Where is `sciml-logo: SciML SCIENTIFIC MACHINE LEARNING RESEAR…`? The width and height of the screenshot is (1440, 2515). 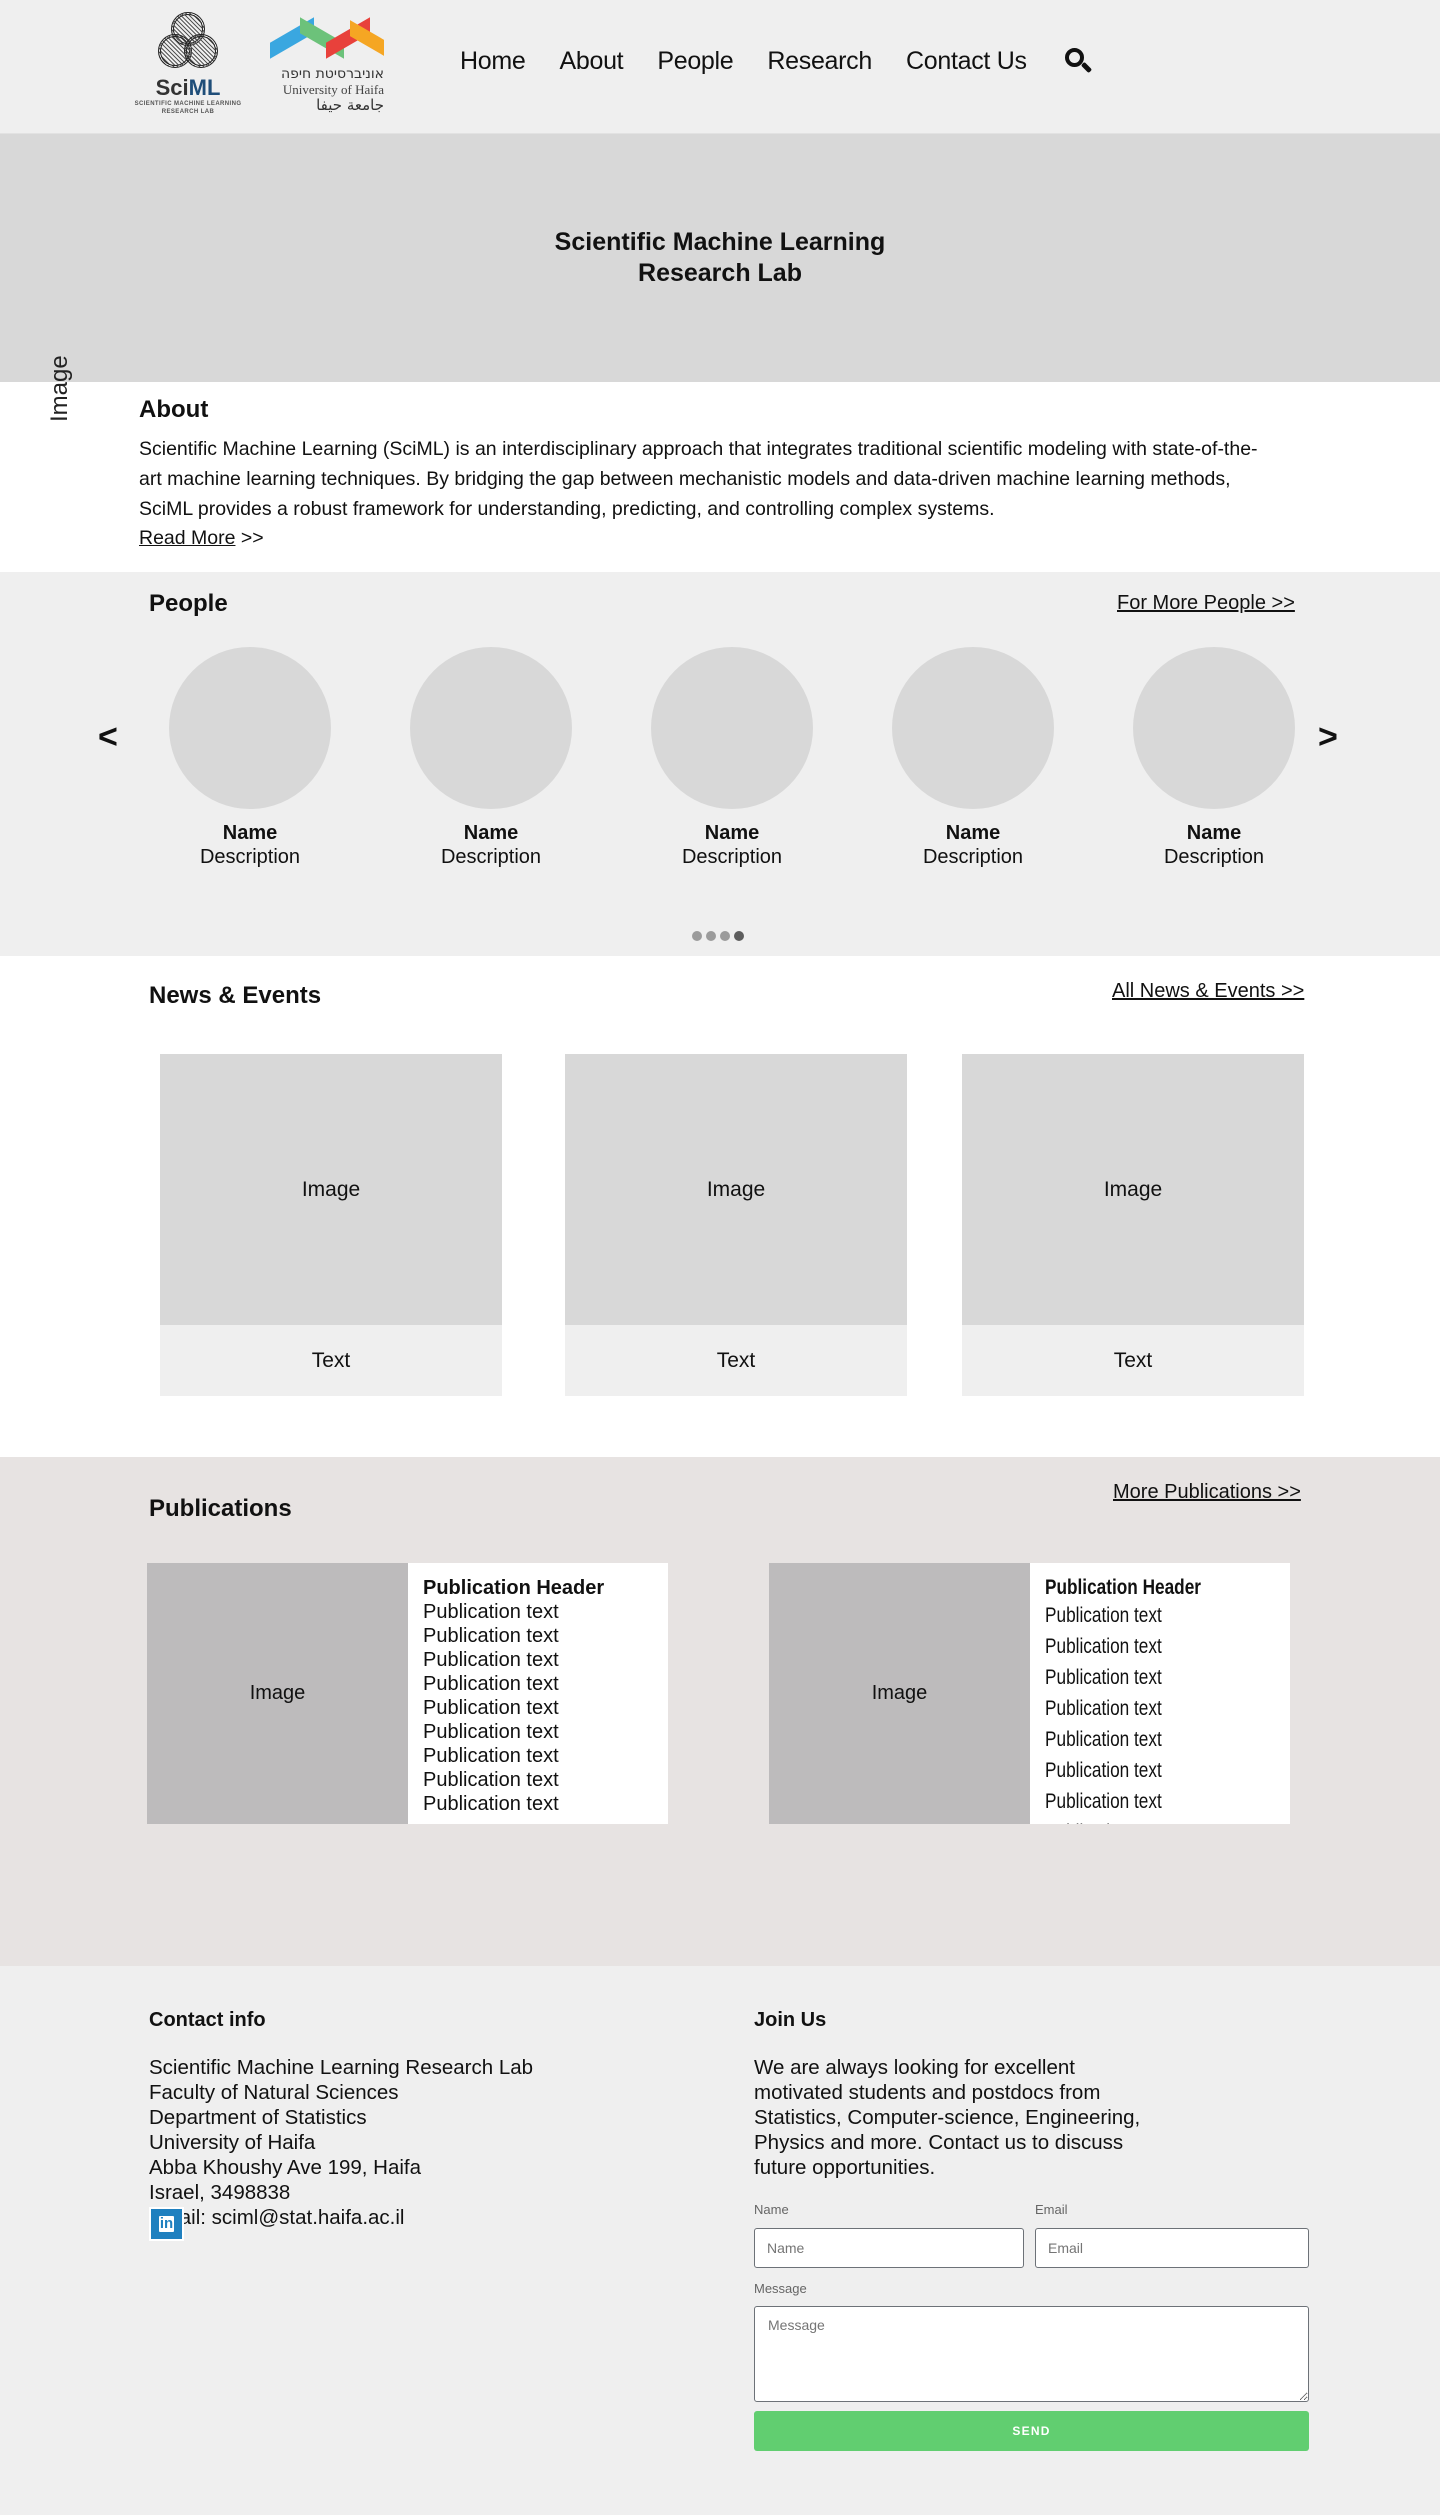 sciml-logo: SciML SCIENTIFIC MACHINE LEARNING RESEAR… is located at coordinates (188, 67).